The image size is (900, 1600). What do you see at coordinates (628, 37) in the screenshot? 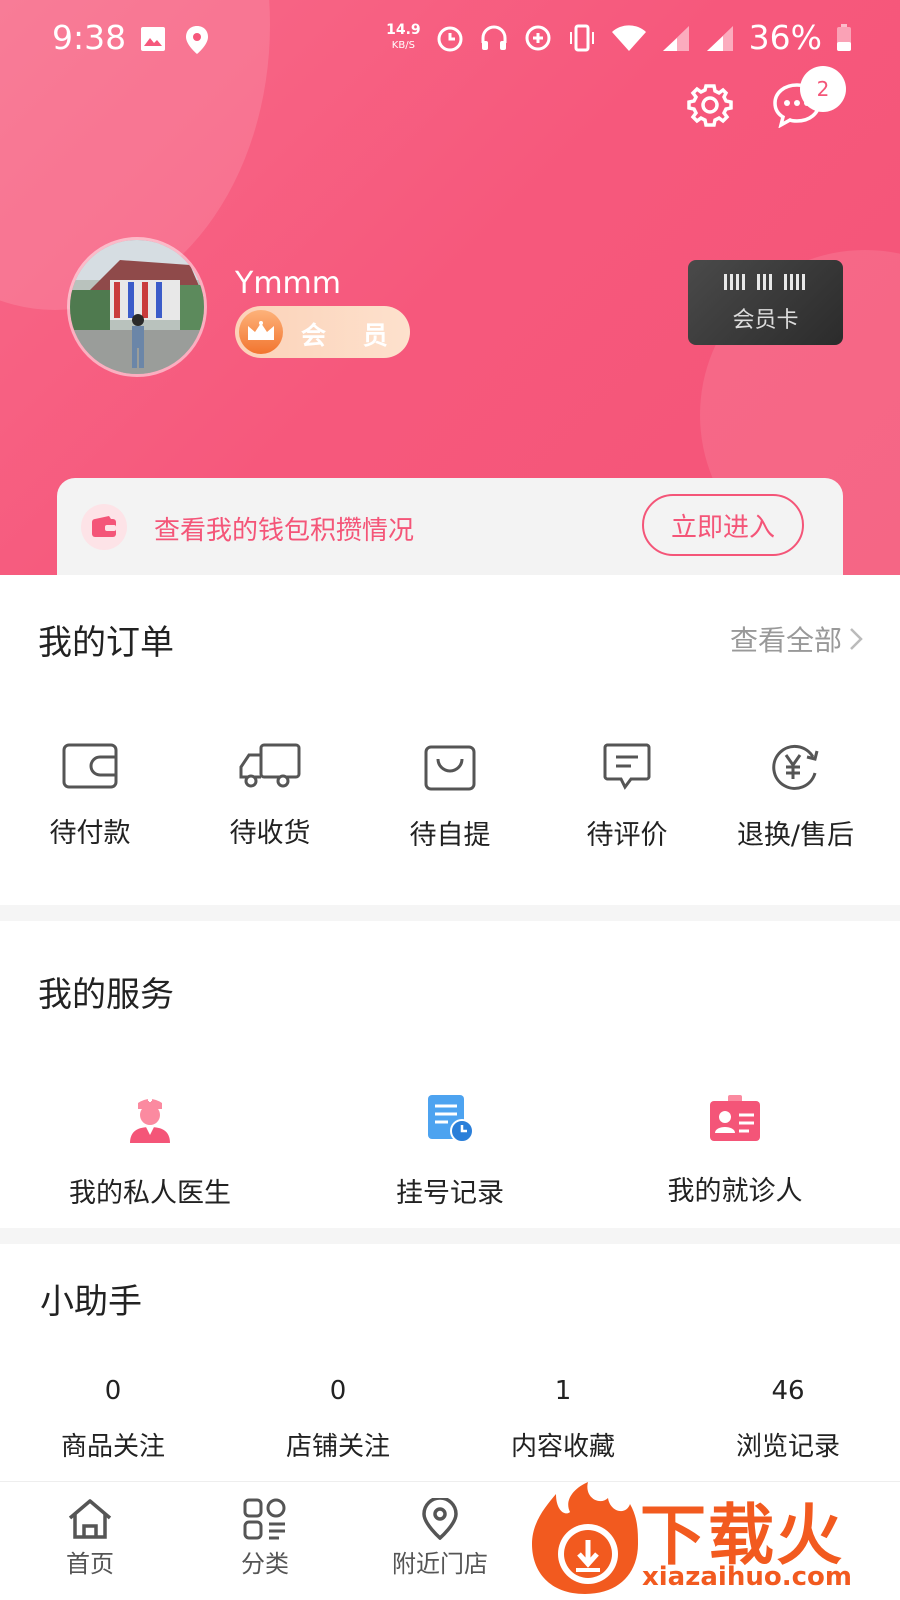
I see `wifi-icon` at bounding box center [628, 37].